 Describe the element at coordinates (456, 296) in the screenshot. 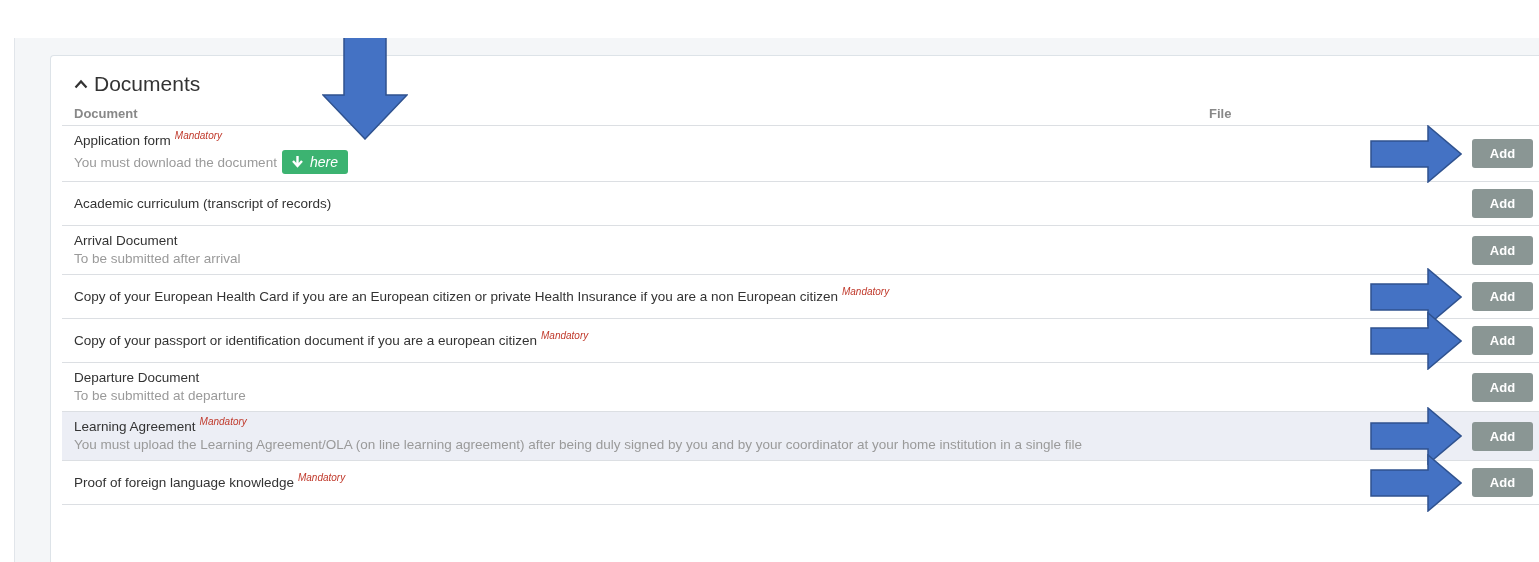

I see `document-name: Copy of your European Health Card if you are an European citizen or private Health Insurance if you are a non European citizen` at that location.